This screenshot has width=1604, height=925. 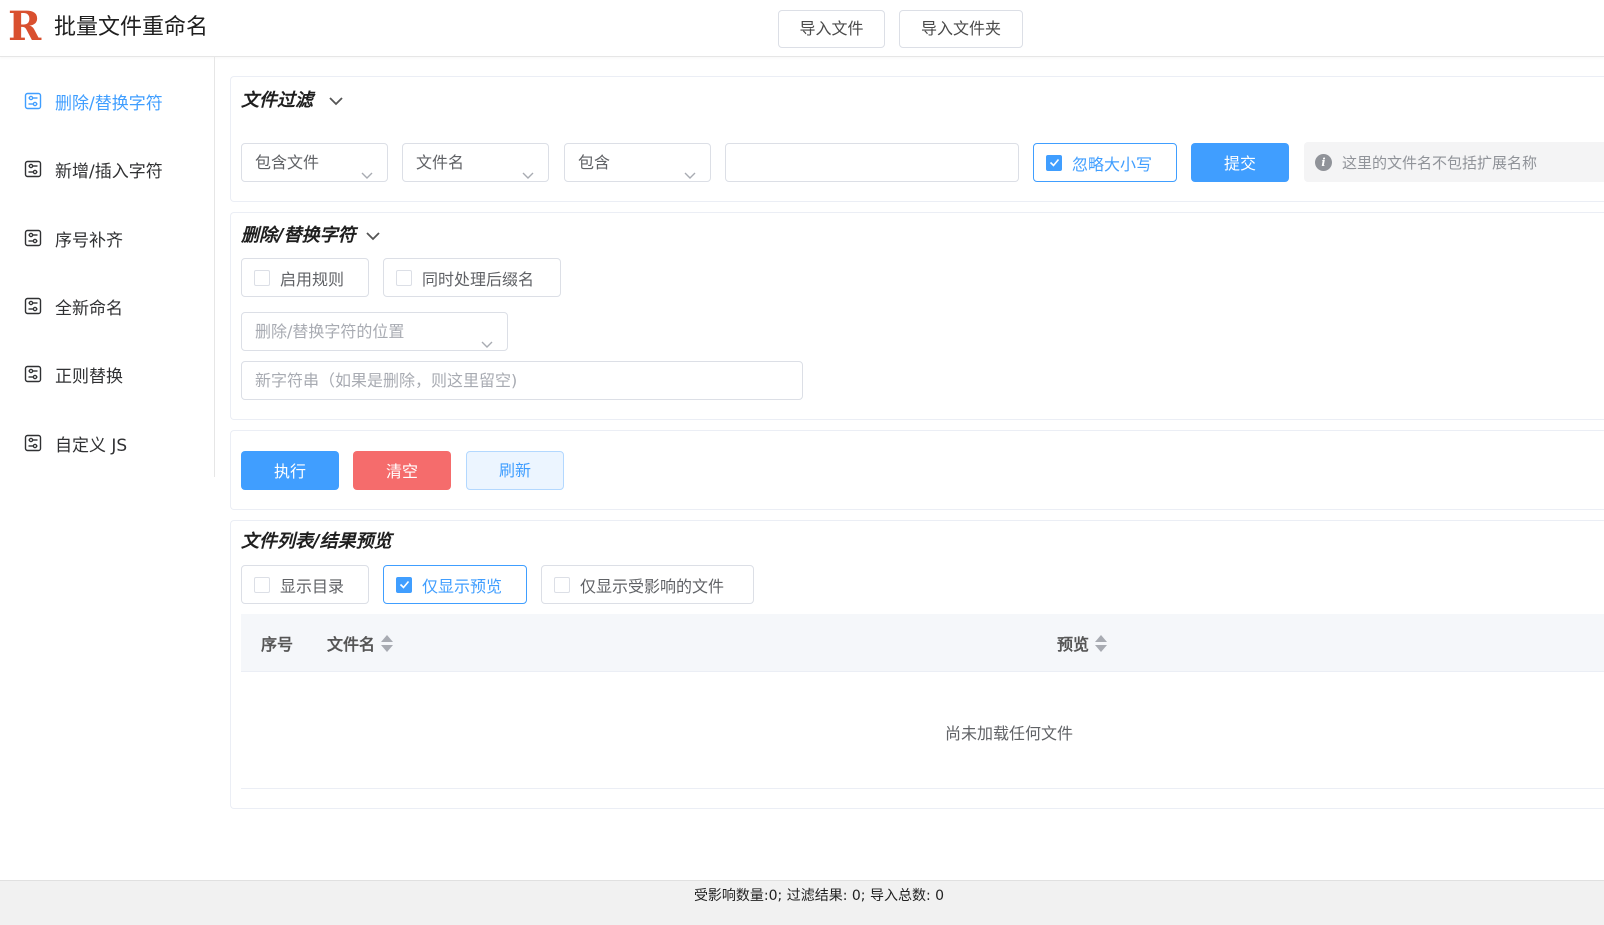 I want to click on actions-panel: 执行 清空 刷新, so click(x=917, y=470).